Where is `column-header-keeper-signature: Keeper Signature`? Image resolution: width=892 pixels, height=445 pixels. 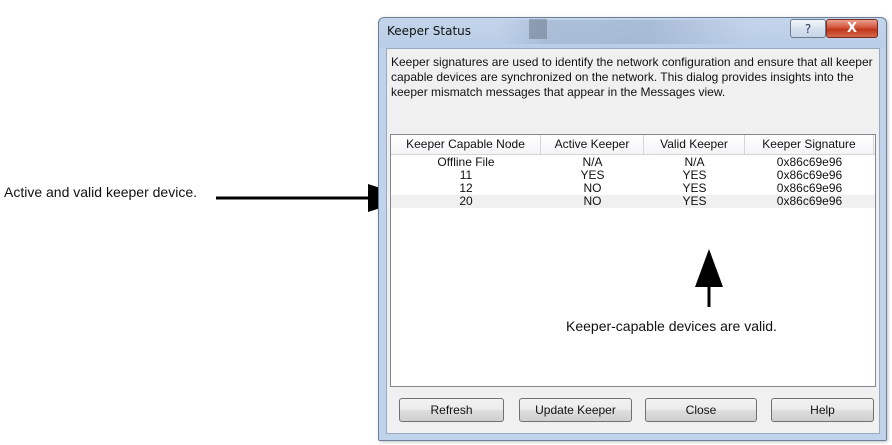
column-header-keeper-signature: Keeper Signature is located at coordinates (809, 144).